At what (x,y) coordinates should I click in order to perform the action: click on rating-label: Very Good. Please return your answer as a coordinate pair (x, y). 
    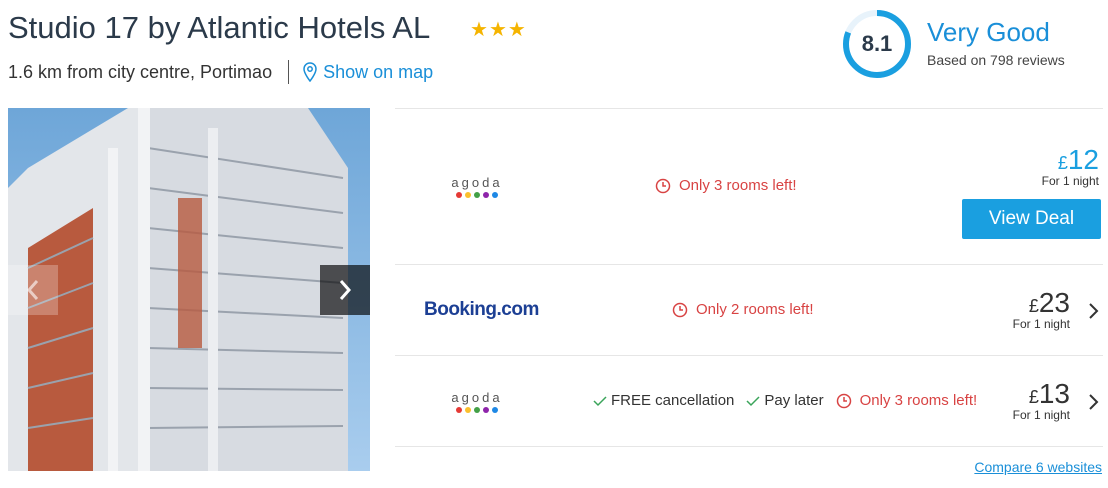
    Looking at the image, I should click on (988, 32).